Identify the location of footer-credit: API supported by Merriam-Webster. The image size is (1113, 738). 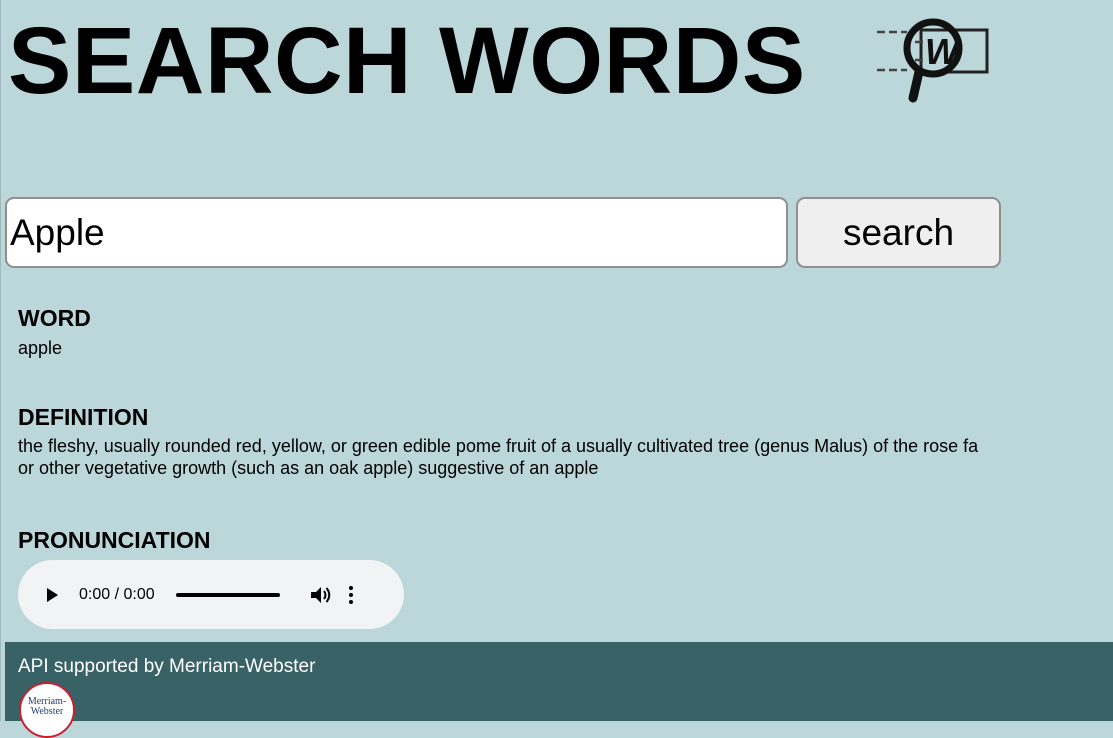
(167, 666).